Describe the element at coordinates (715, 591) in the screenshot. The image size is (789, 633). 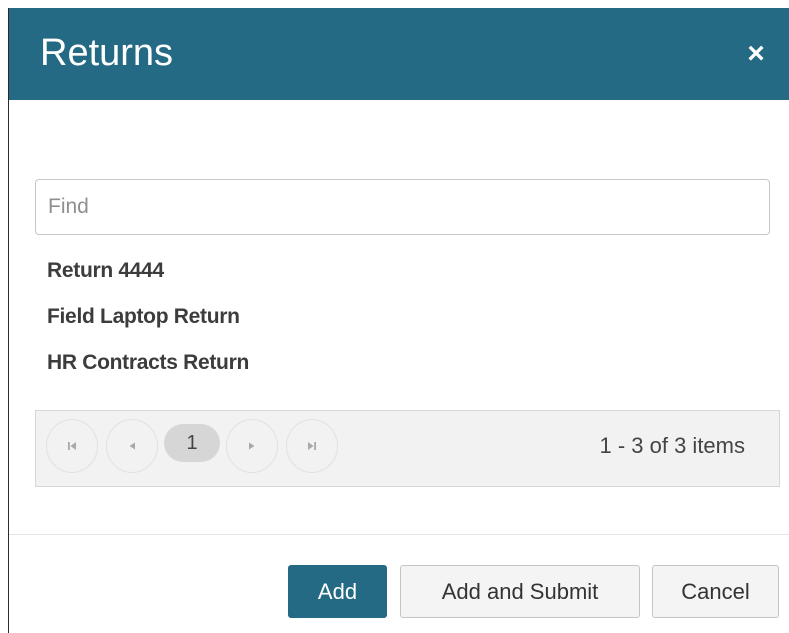
I see `cancel-button: Cancel` at that location.